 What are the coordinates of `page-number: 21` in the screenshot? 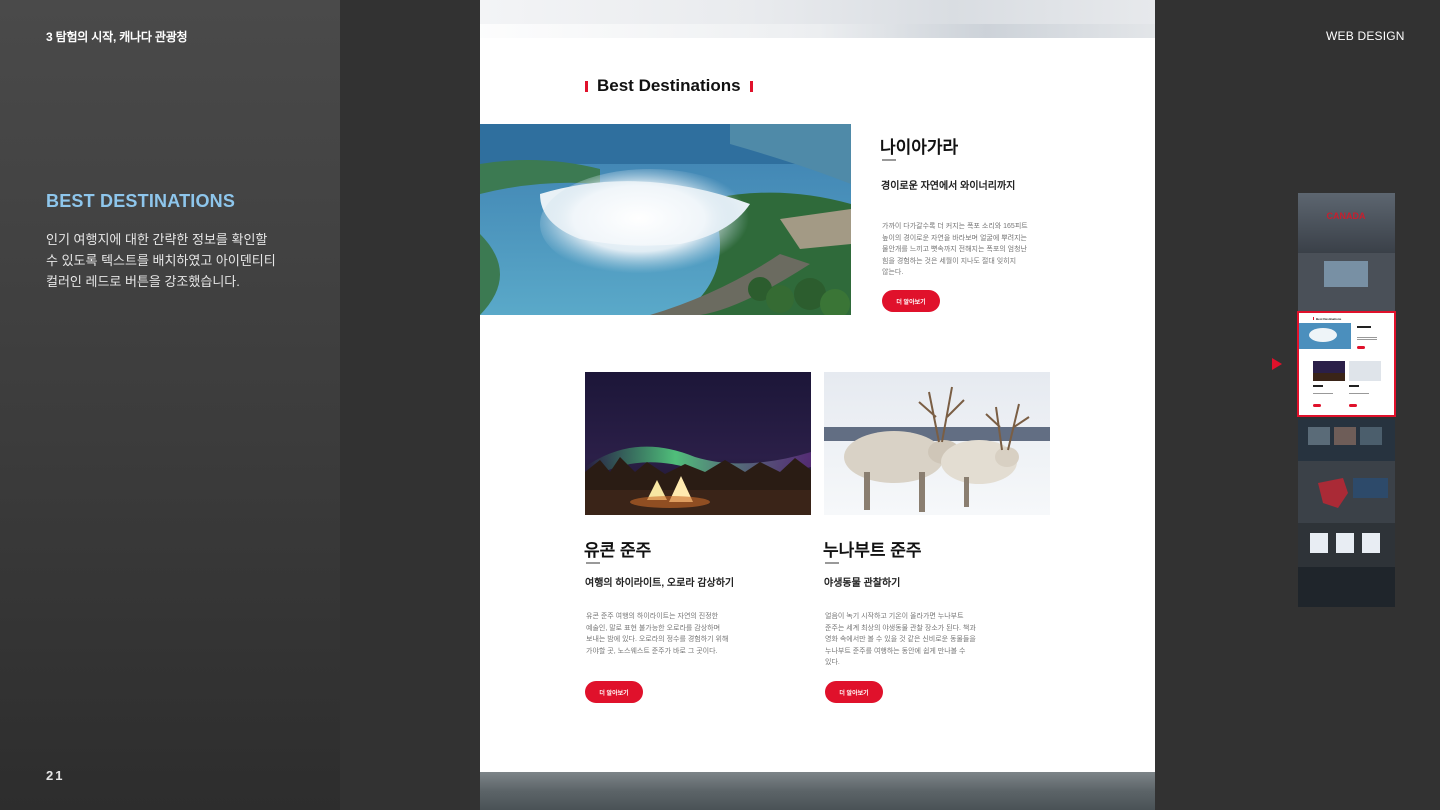 It's located at (55, 775).